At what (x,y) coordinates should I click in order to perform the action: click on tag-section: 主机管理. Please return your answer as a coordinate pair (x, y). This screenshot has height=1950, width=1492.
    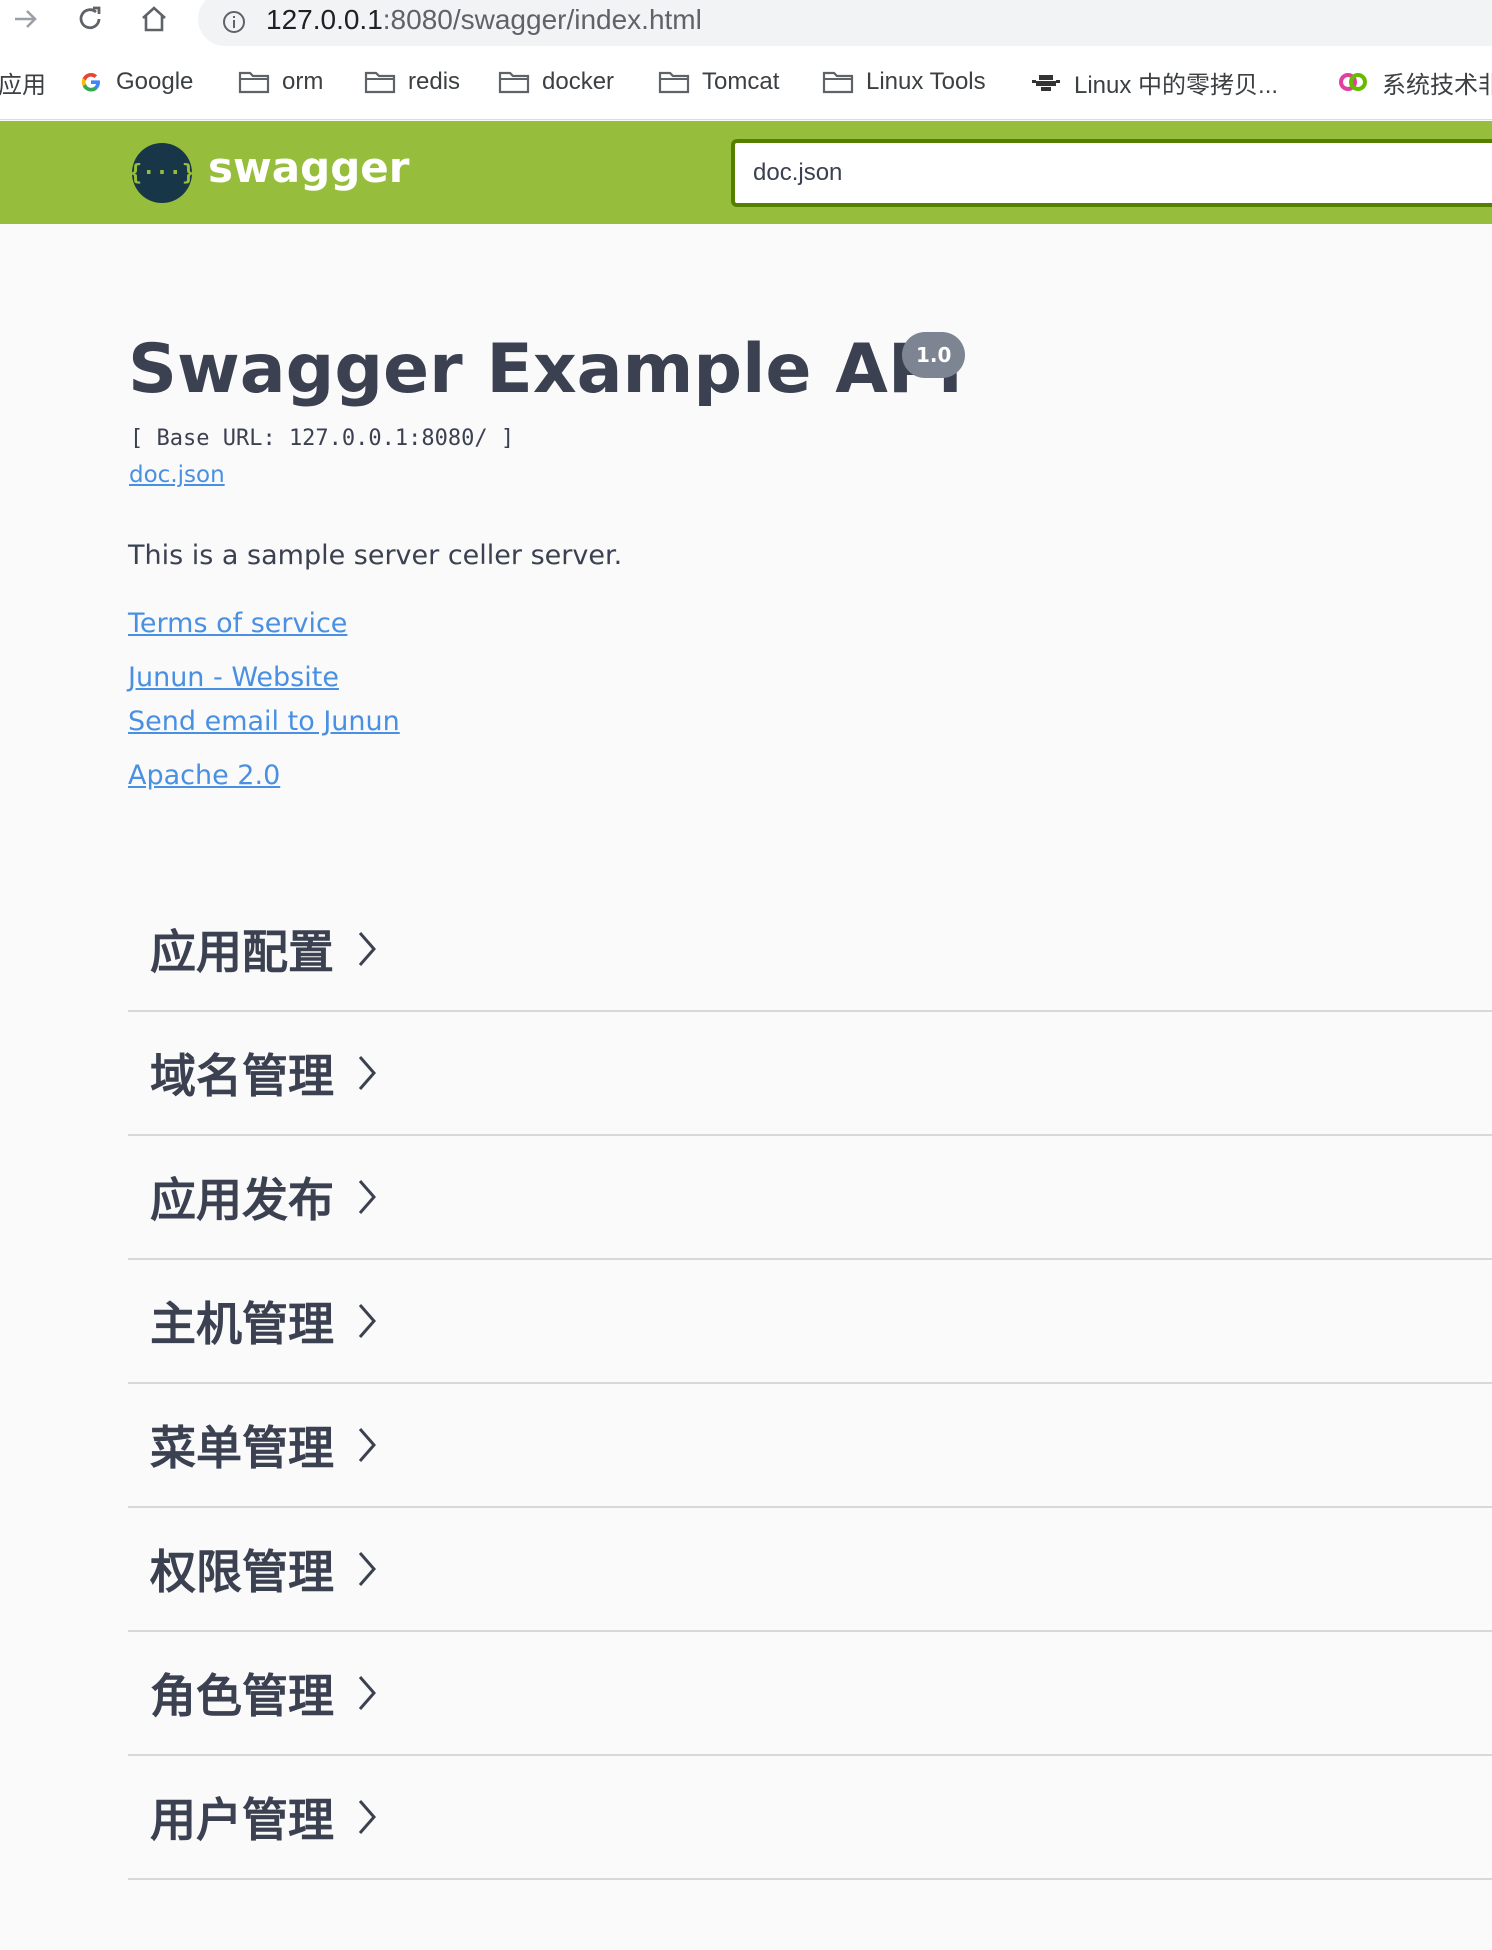
    Looking at the image, I should click on (810, 1322).